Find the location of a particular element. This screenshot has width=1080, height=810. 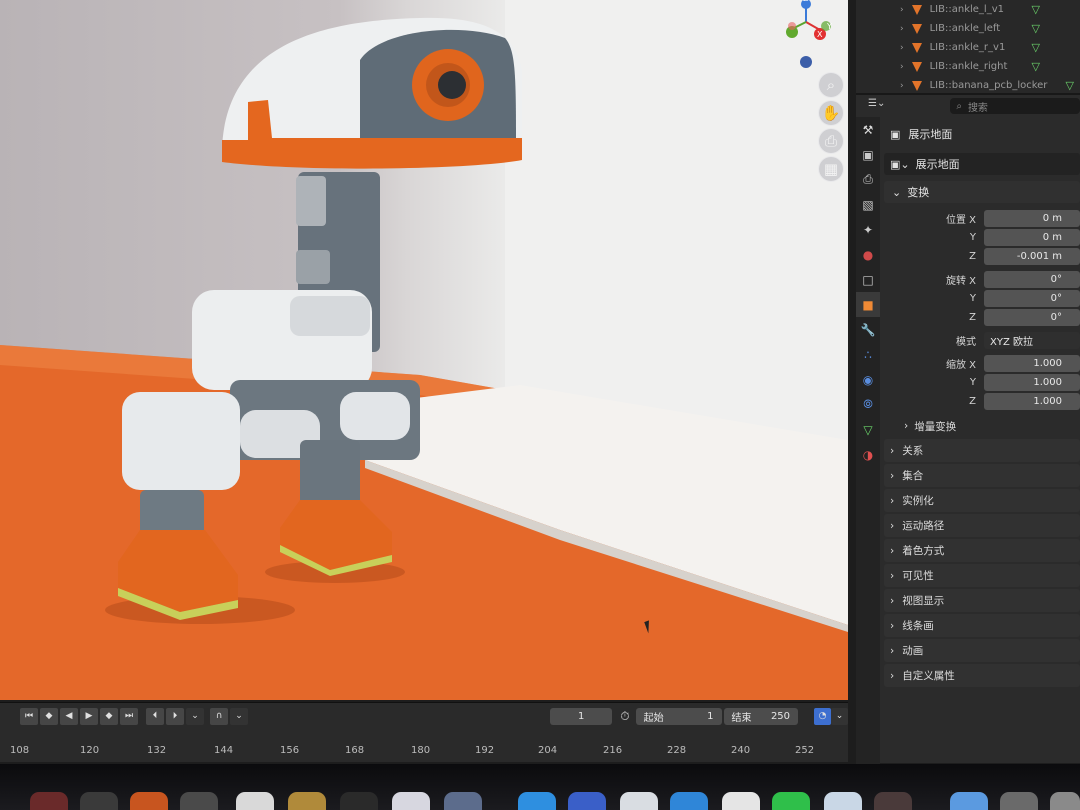

custom-properties-panel: › 自定义属性 is located at coordinates (982, 675).